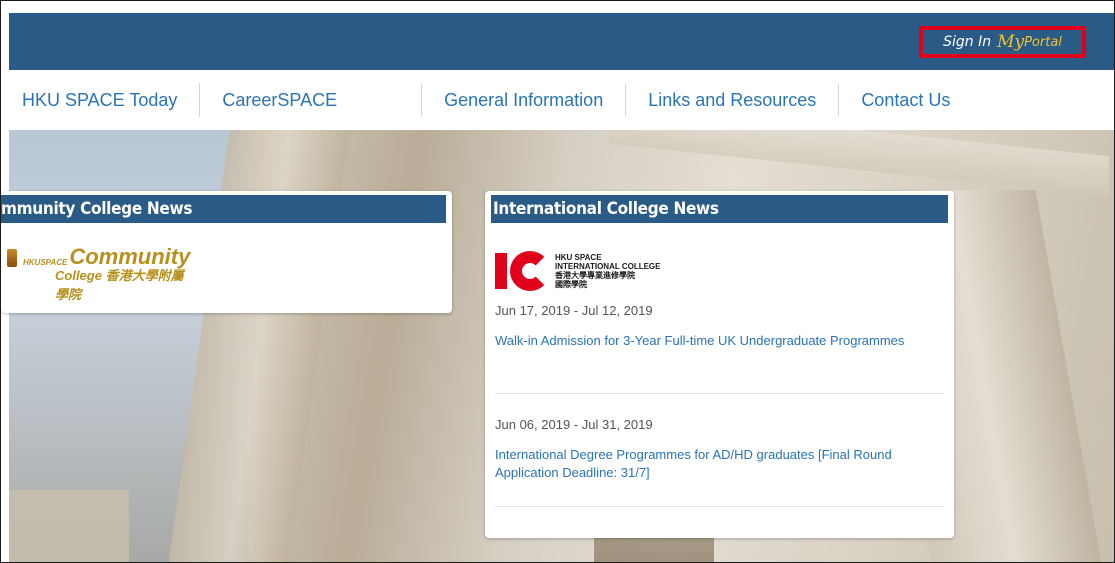 Image resolution: width=1115 pixels, height=563 pixels. What do you see at coordinates (105, 100) in the screenshot?
I see `nav-item-hku-space-today: HKU SPACE Today` at bounding box center [105, 100].